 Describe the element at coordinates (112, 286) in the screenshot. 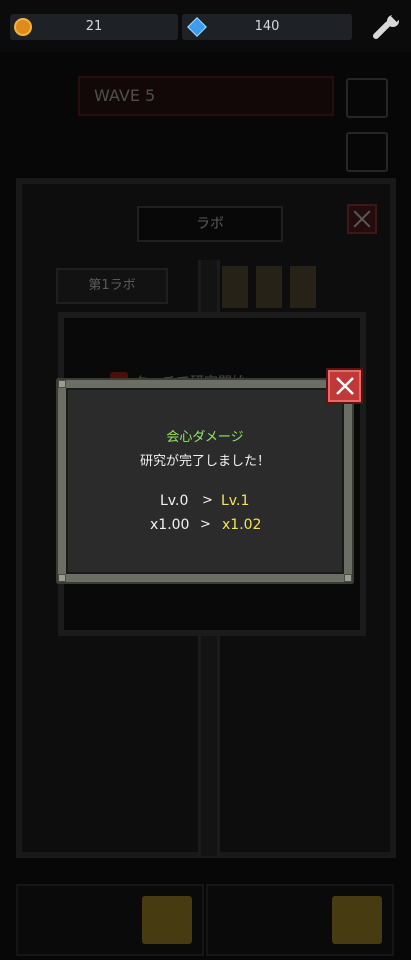

I see `lab-tab-1: 第1ラボ` at that location.